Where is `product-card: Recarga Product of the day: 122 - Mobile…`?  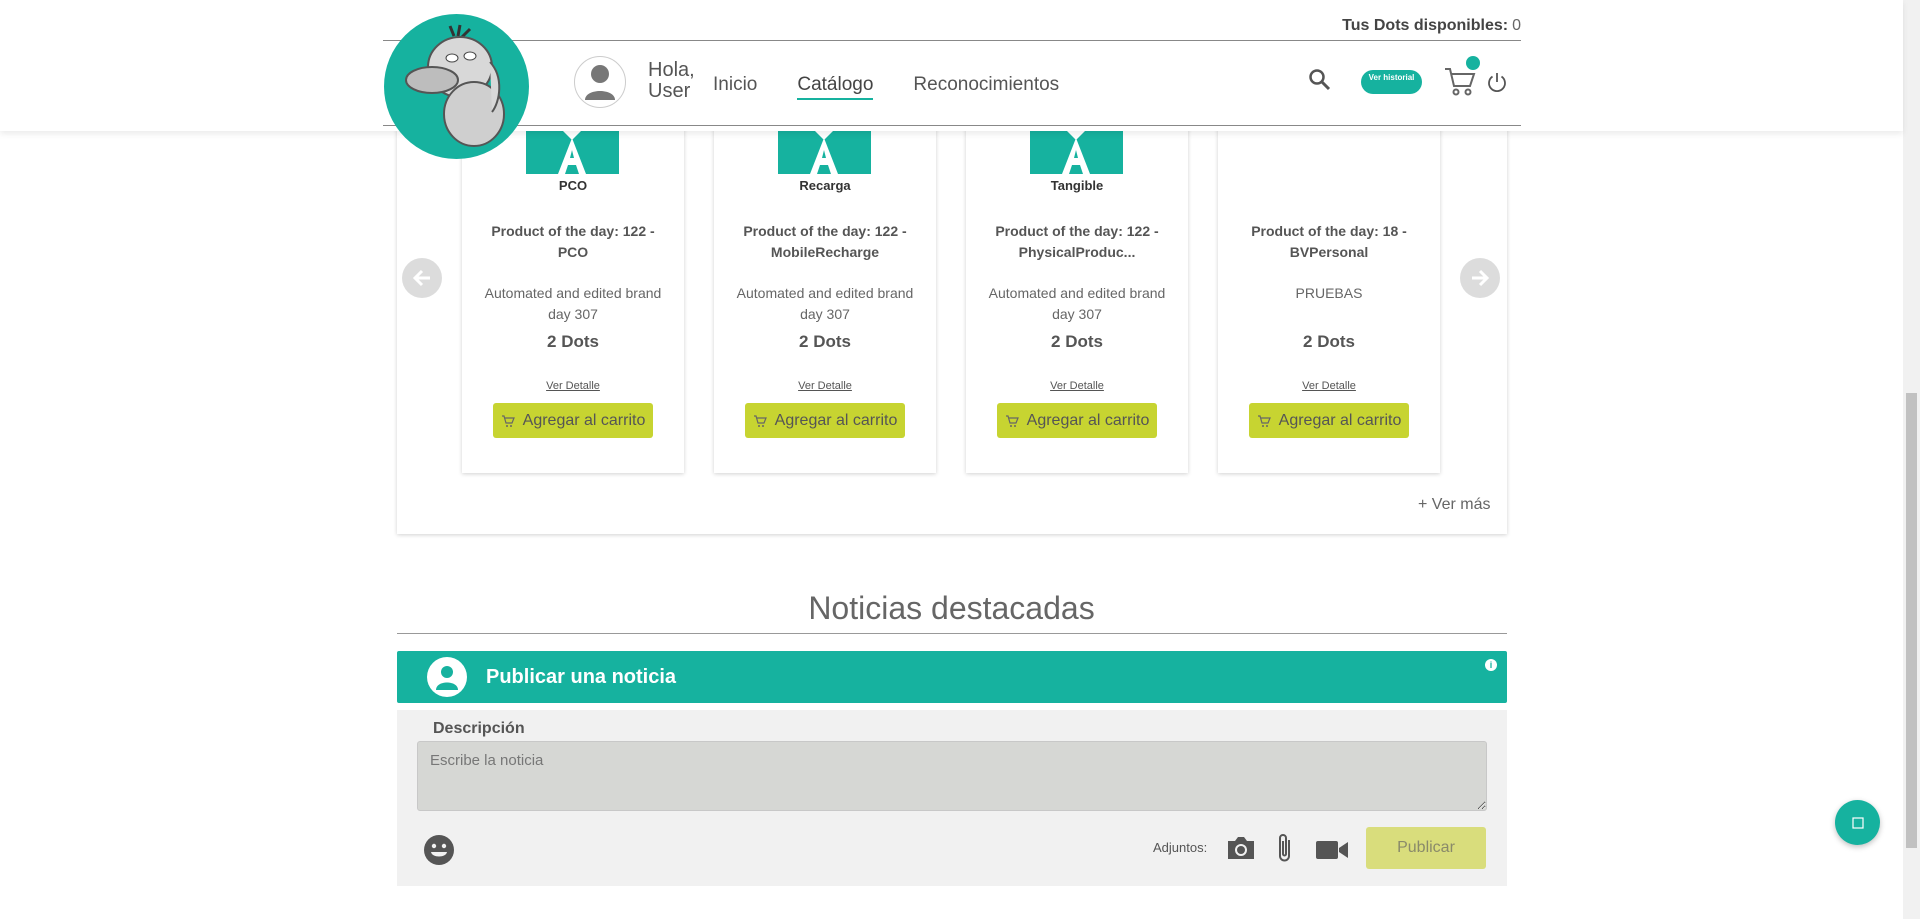
product-card: Recarga Product of the day: 122 - Mobile… is located at coordinates (825, 296).